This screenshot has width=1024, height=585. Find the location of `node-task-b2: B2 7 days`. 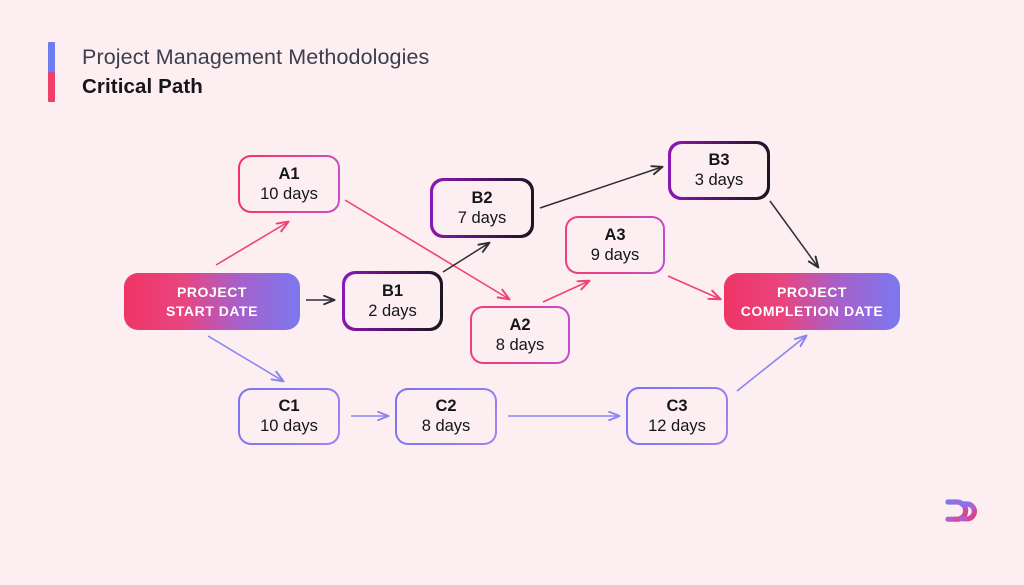

node-task-b2: B2 7 days is located at coordinates (482, 208).